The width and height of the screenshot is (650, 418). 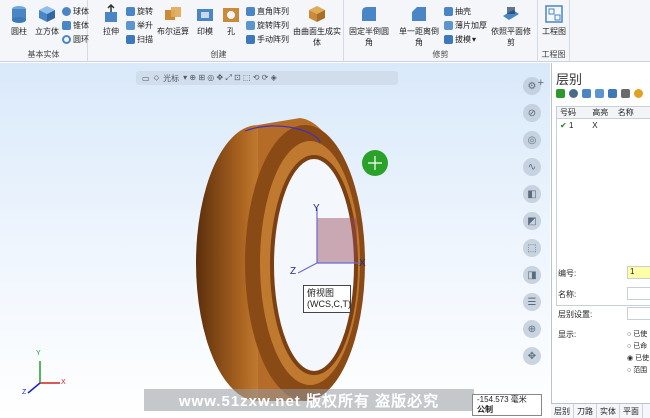 I want to click on revolve-button: 旋转, so click(x=139, y=11).